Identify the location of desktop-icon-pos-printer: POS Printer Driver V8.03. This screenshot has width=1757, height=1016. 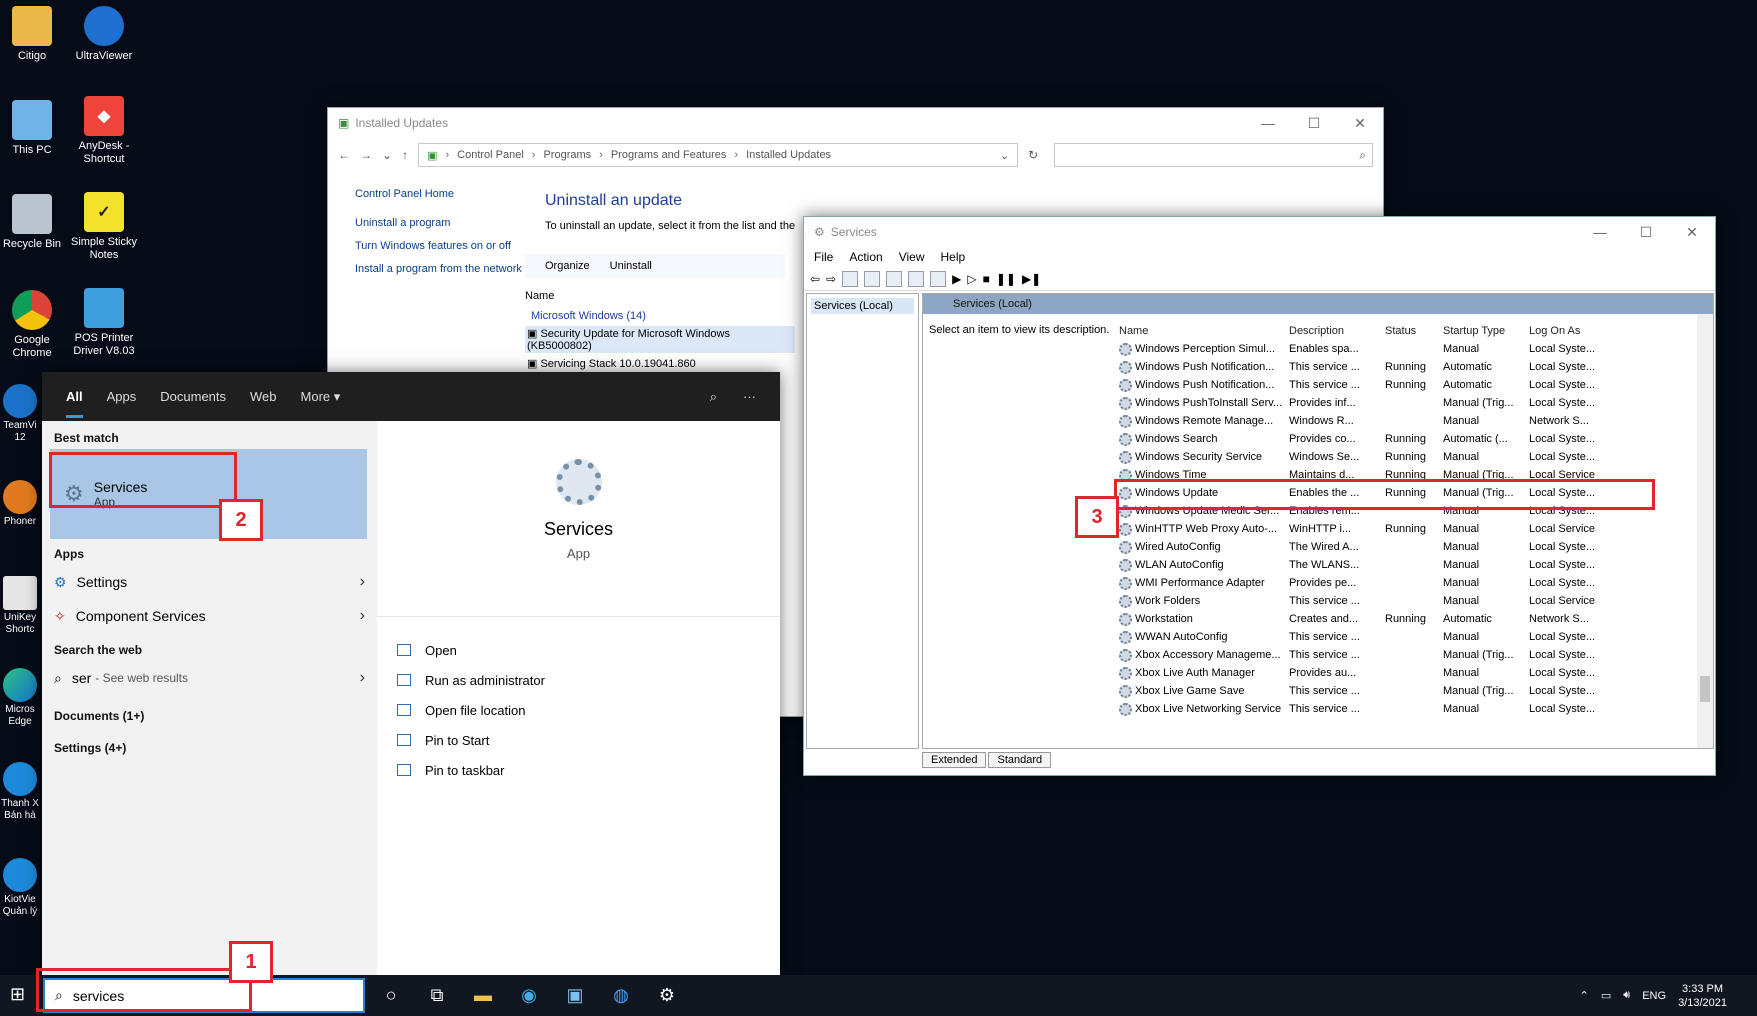
(104, 323).